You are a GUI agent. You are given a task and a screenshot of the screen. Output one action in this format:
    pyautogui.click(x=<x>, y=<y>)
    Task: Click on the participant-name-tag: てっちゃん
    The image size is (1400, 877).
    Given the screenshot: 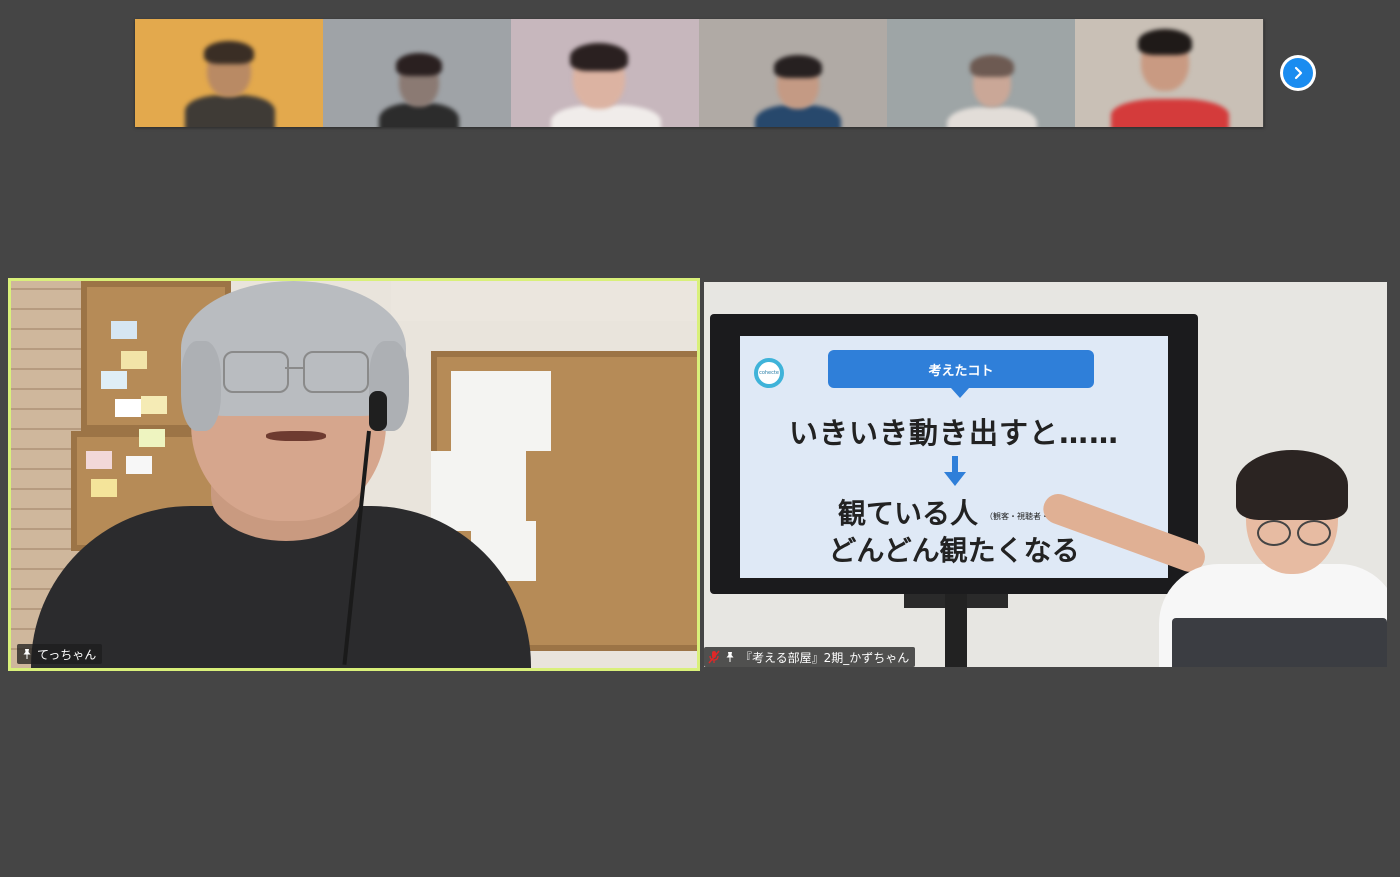 What is the action you would take?
    pyautogui.click(x=60, y=654)
    